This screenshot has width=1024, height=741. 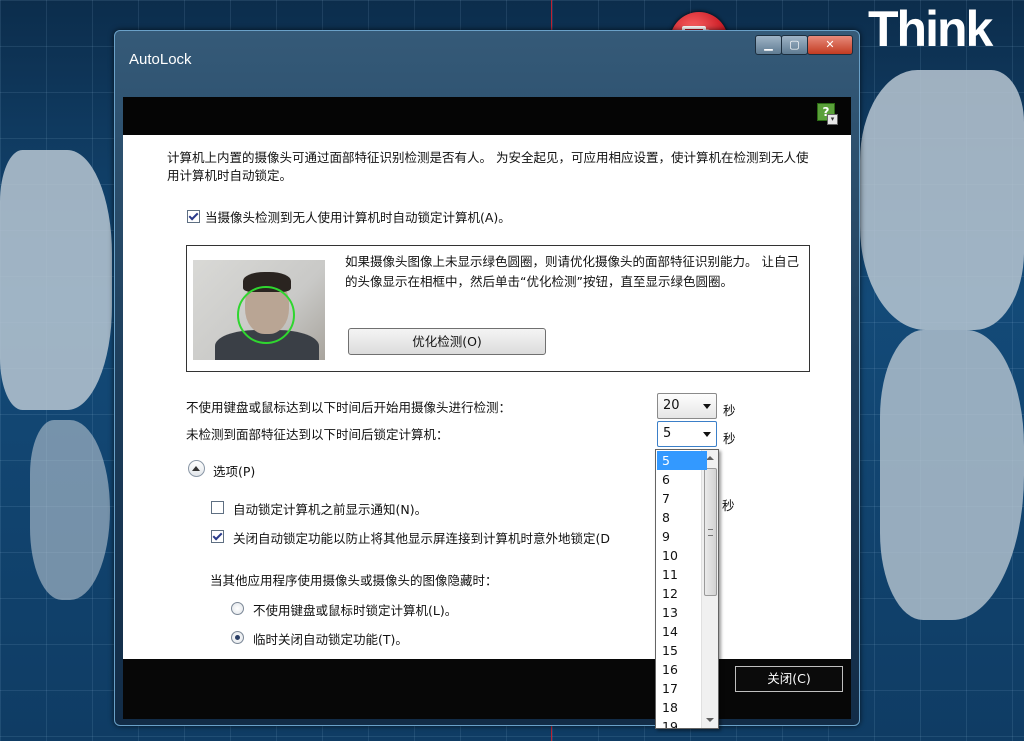 I want to click on radio-lock-label: 不使用键盘或鼠标时锁定计算机(L)。, so click(x=355, y=610).